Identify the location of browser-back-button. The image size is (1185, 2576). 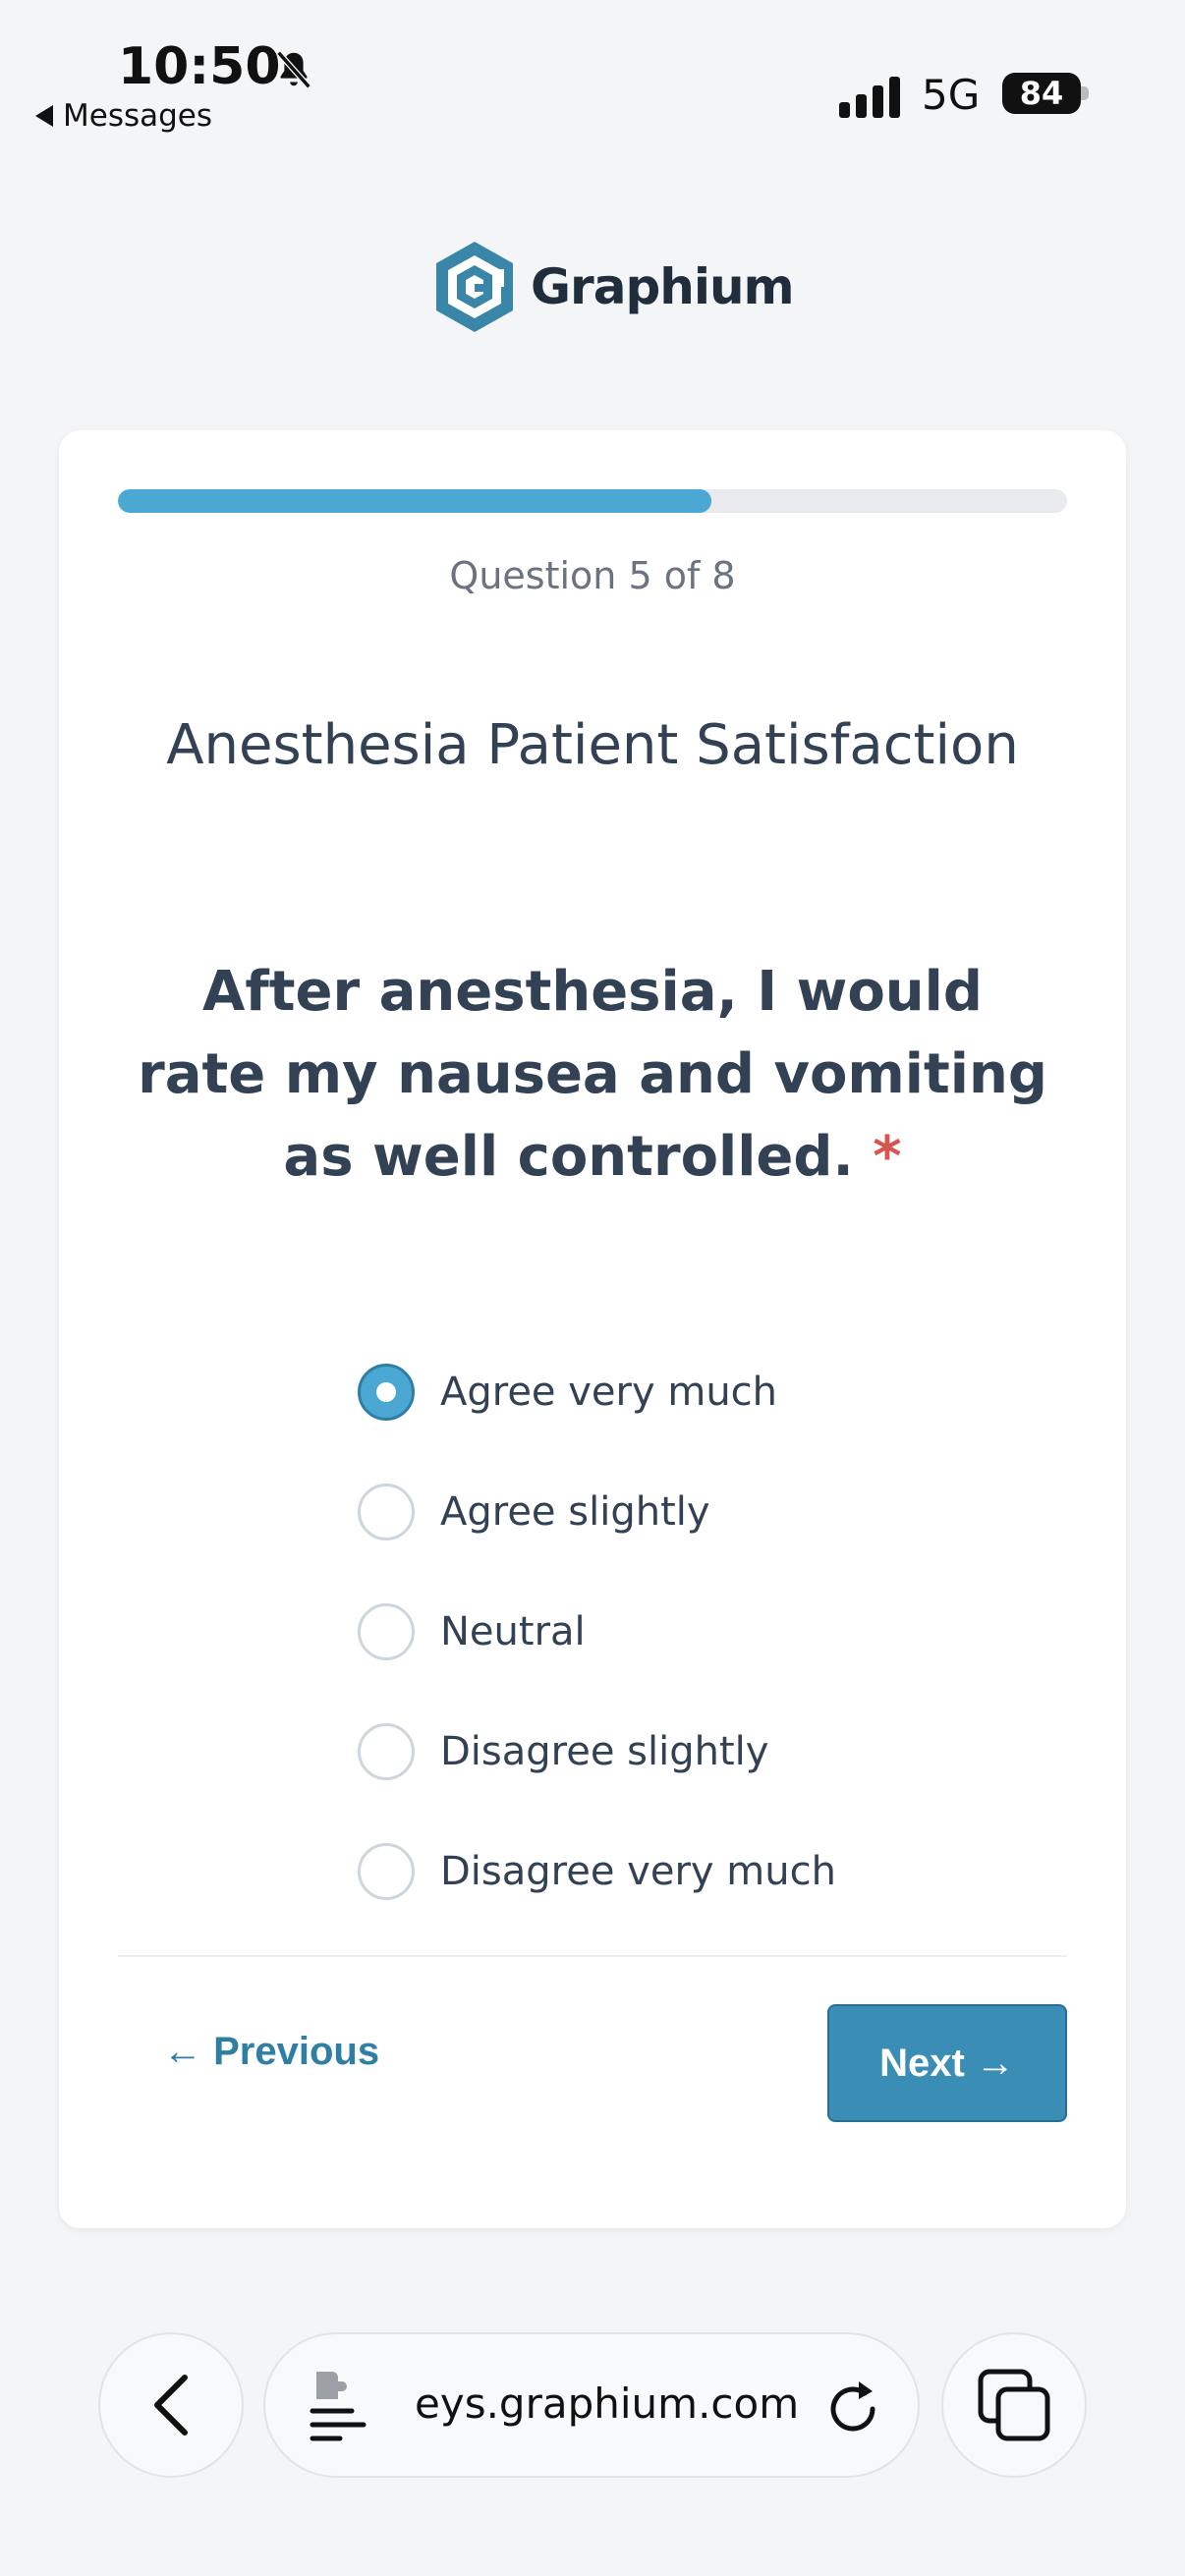
(171, 2405).